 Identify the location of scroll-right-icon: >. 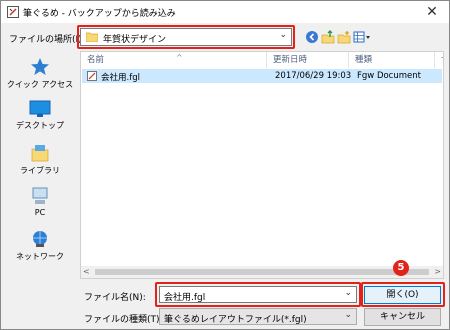
(437, 271).